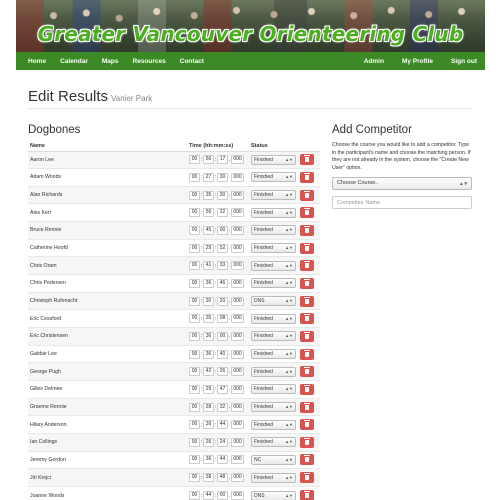  Describe the element at coordinates (209, 425) in the screenshot. I see `minutes-input: 39` at that location.